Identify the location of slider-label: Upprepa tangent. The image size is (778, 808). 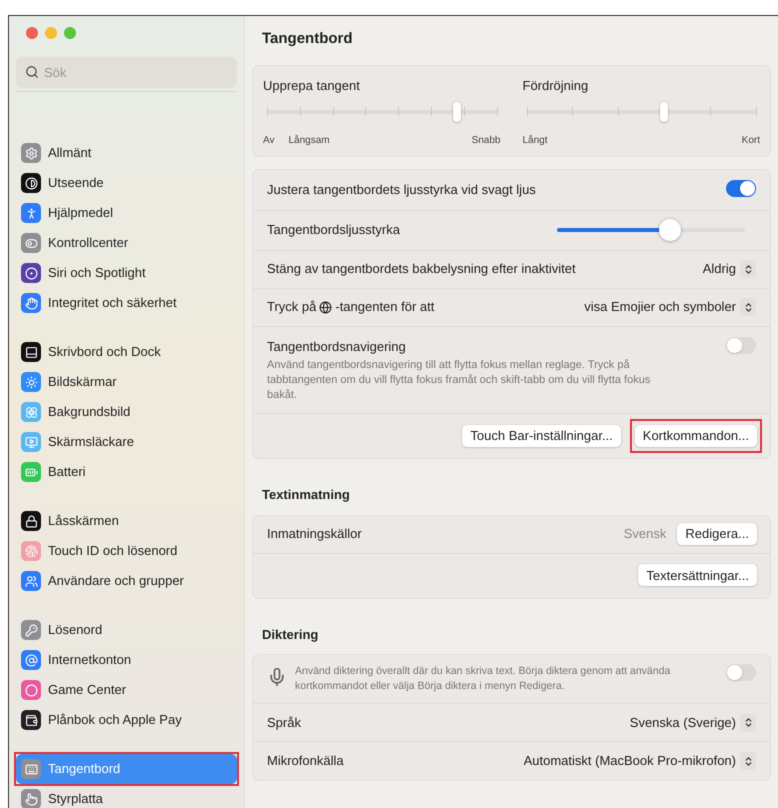
(312, 85).